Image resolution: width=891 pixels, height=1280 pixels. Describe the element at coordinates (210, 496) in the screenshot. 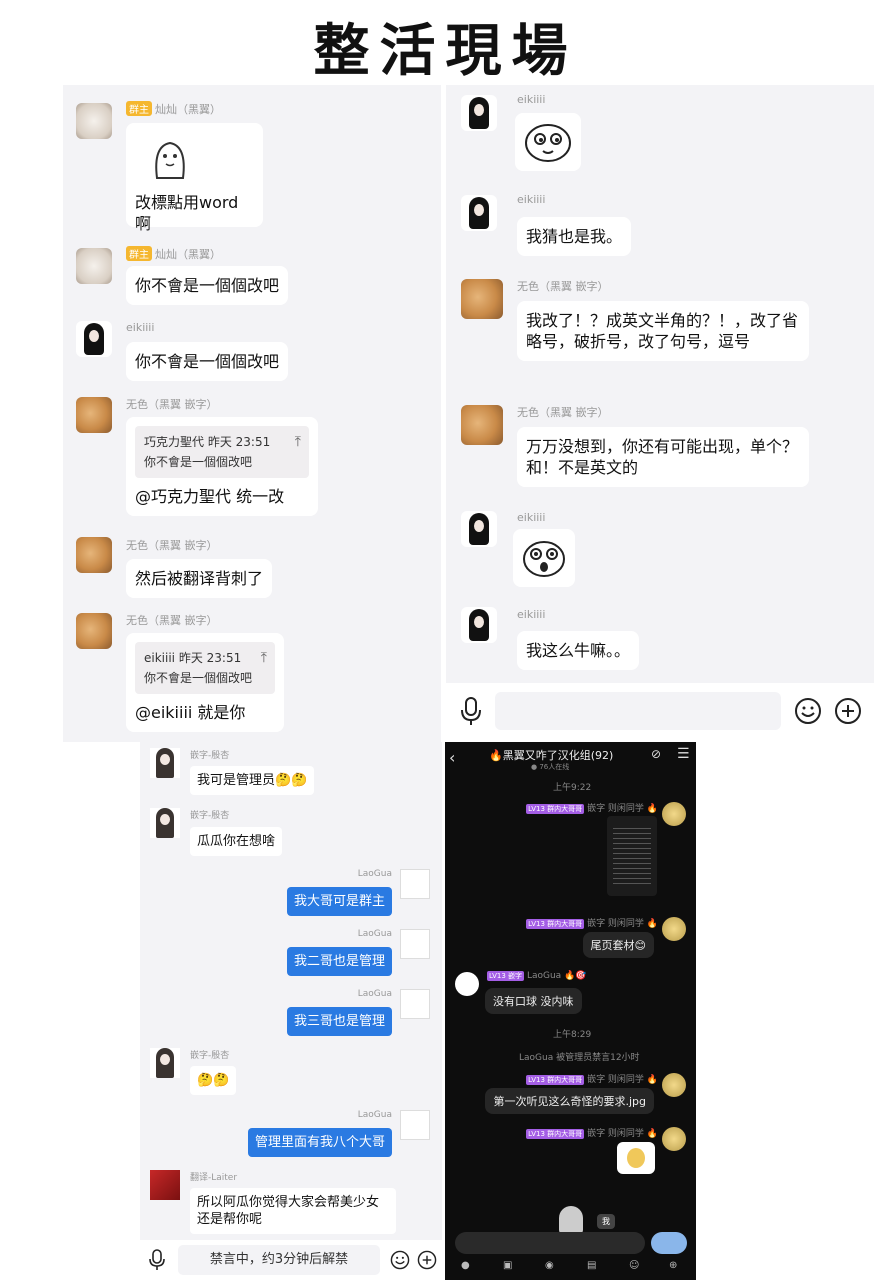

I see `message-text: @巧克力聖代 统一改` at that location.